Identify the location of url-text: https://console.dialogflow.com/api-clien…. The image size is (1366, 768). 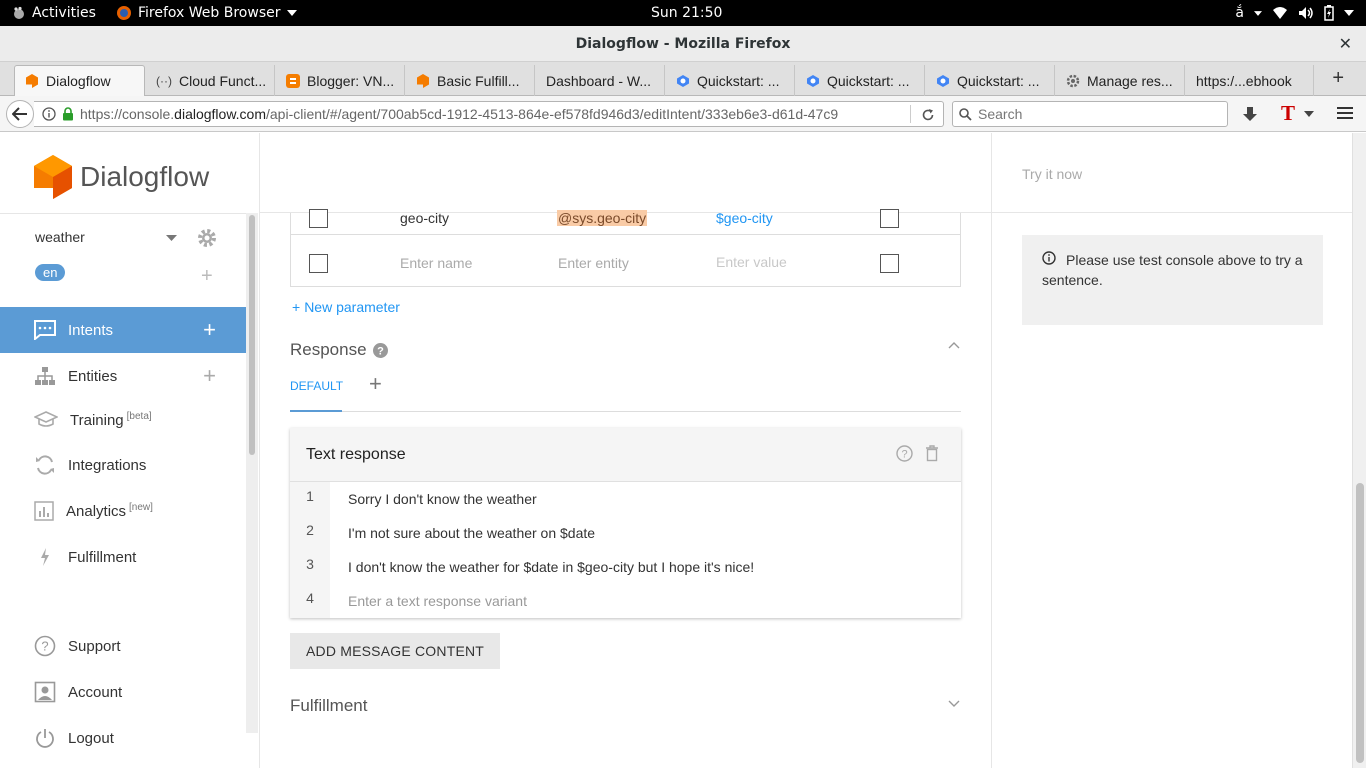
(490, 114).